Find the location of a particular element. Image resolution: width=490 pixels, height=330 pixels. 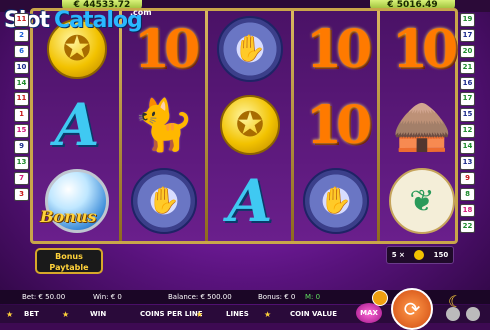

reel-2: 10 🐈 ✋ is located at coordinates (164, 126).